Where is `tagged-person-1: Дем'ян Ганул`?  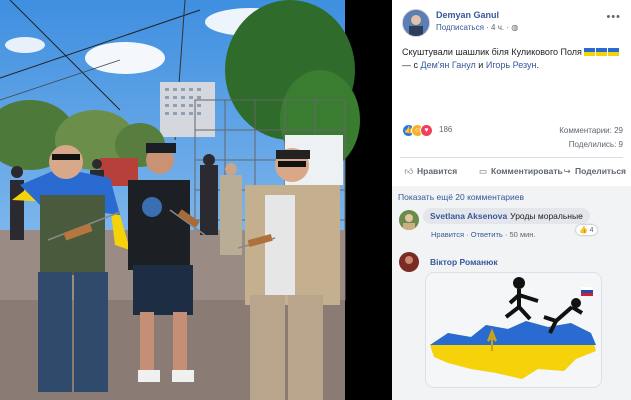
tagged-person-1: Дем'ян Ганул is located at coordinates (448, 65).